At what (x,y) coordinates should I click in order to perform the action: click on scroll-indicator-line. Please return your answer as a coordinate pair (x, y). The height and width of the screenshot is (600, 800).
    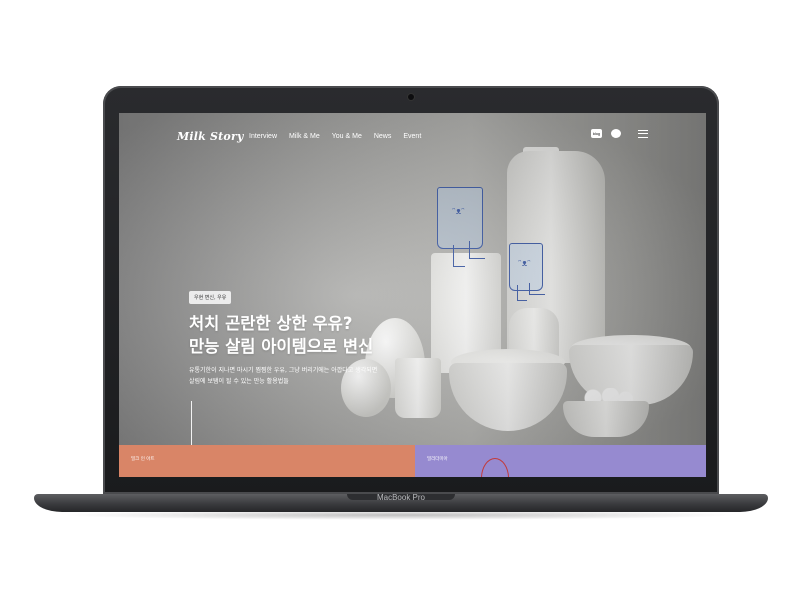
    Looking at the image, I should click on (191, 423).